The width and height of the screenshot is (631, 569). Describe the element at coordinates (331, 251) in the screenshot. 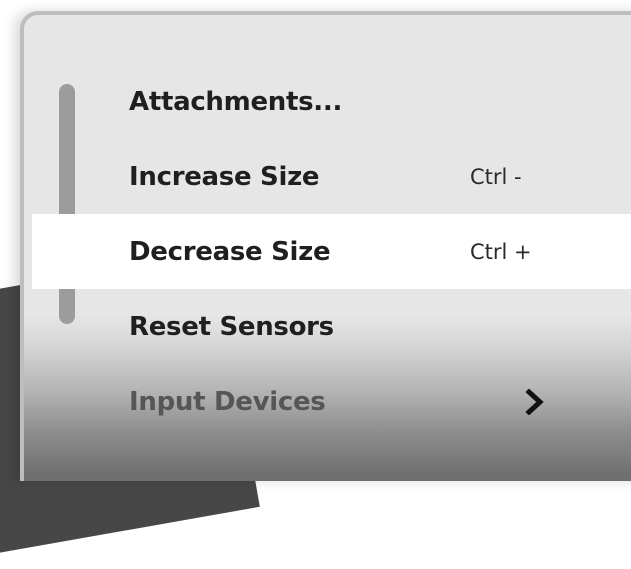

I see `menu-item-decrease-size: Decrease Size Ctrl +` at that location.